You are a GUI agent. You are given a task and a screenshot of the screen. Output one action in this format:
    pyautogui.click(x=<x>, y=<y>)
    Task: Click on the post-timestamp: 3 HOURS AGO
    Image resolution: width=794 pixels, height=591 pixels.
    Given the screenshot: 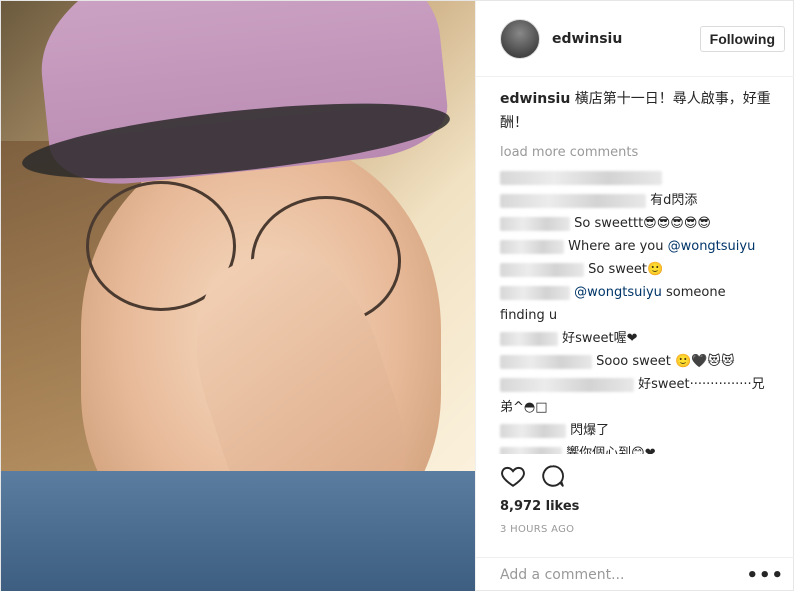 What is the action you would take?
    pyautogui.click(x=537, y=529)
    